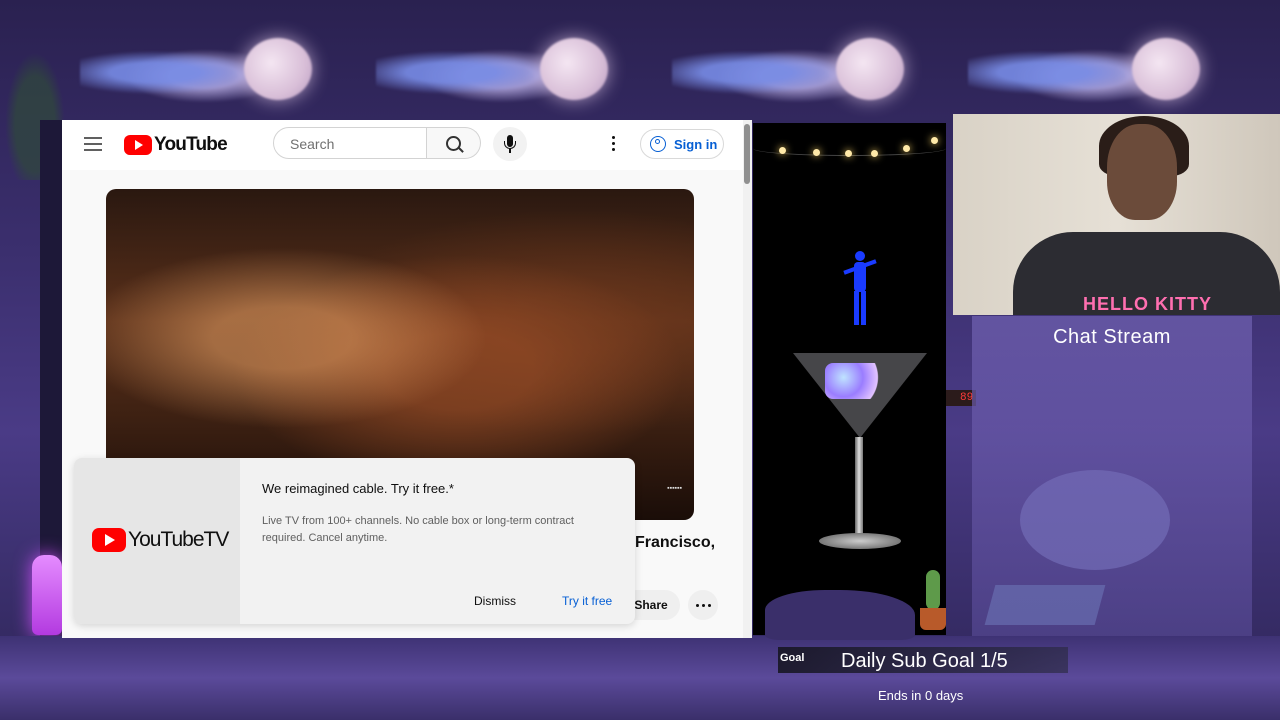 The height and width of the screenshot is (720, 1280). I want to click on promo-logo-panel: YouTubeTV, so click(157, 541).